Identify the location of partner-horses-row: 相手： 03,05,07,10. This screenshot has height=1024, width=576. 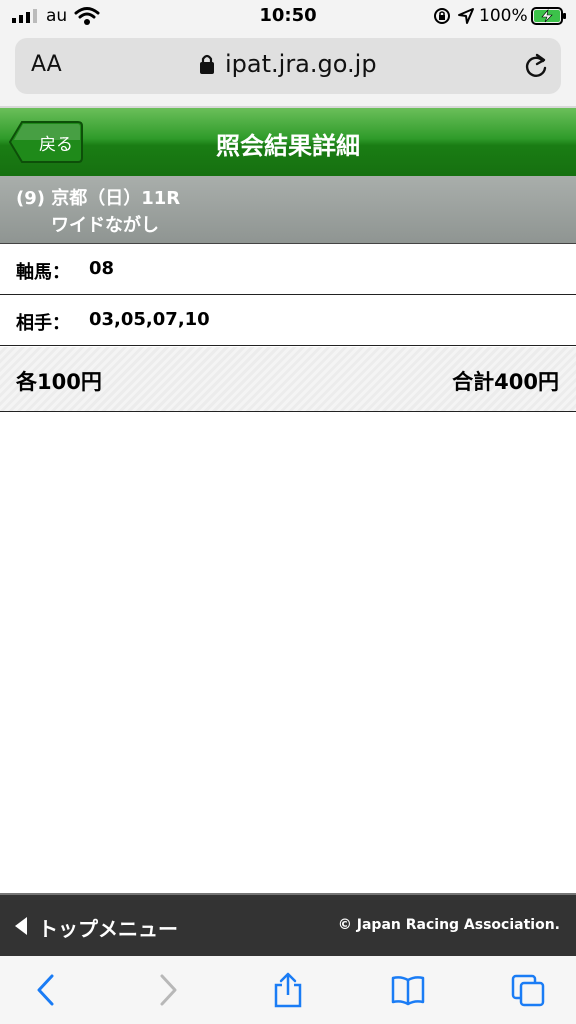
(288, 320).